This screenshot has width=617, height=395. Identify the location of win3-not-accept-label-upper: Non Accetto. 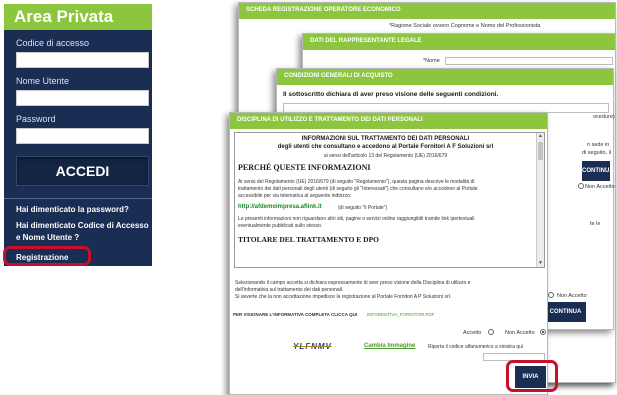
(600, 187).